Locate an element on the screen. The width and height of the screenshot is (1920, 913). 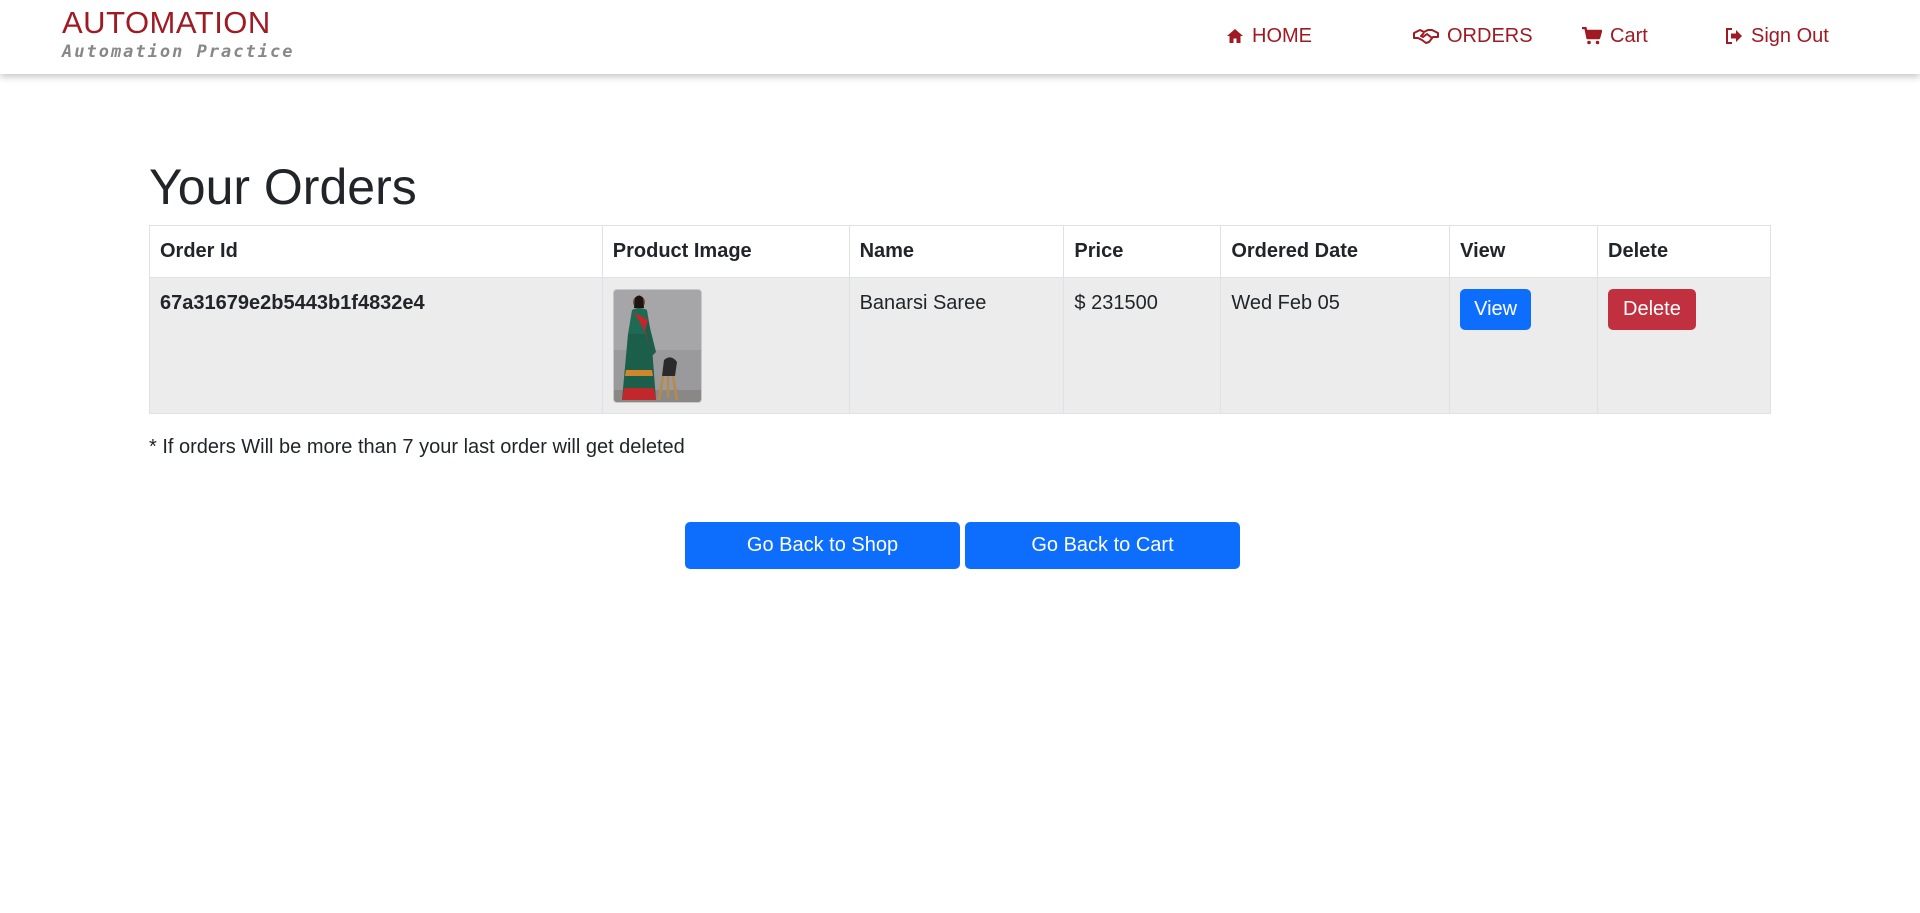
go-back-to-shop-button: Go Back to Shop is located at coordinates (822, 545).